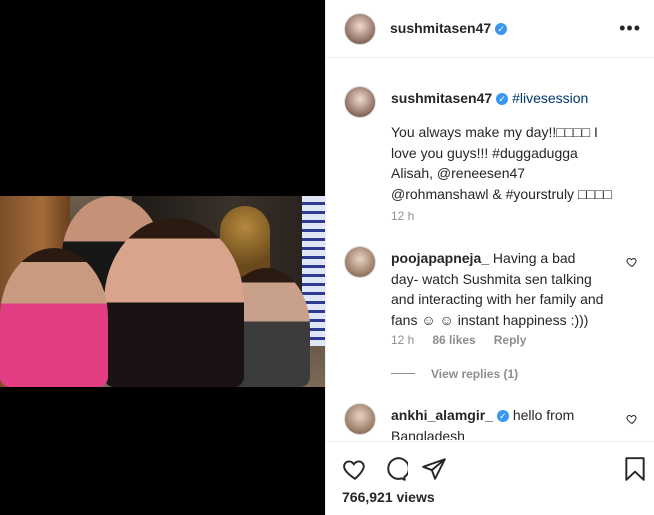  Describe the element at coordinates (550, 98) in the screenshot. I see `caption-hashtag: #livesession` at that location.